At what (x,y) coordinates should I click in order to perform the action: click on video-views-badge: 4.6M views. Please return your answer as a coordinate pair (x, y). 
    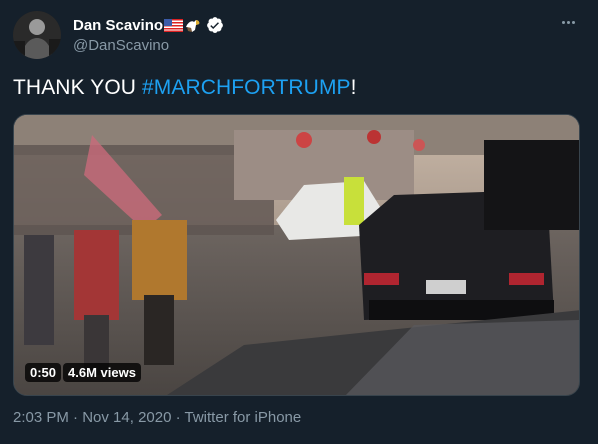
    Looking at the image, I should click on (102, 372).